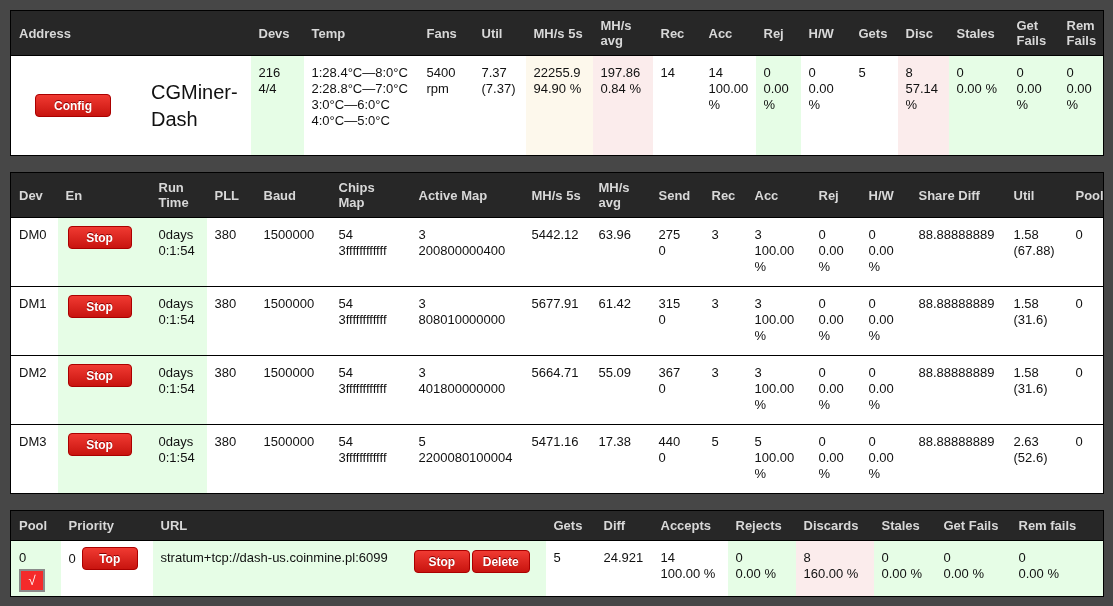  Describe the element at coordinates (226, 373) in the screenshot. I see `table-cell-text: 380` at that location.